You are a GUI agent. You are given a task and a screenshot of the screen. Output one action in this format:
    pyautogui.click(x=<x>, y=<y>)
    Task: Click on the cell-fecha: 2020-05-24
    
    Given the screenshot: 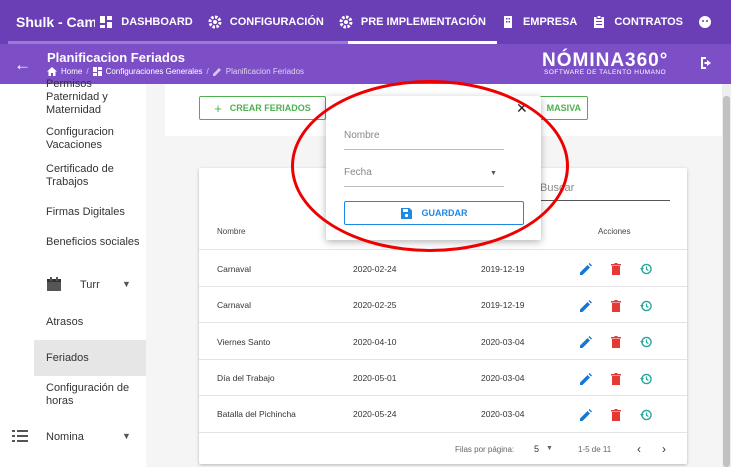 What is the action you would take?
    pyautogui.click(x=375, y=414)
    